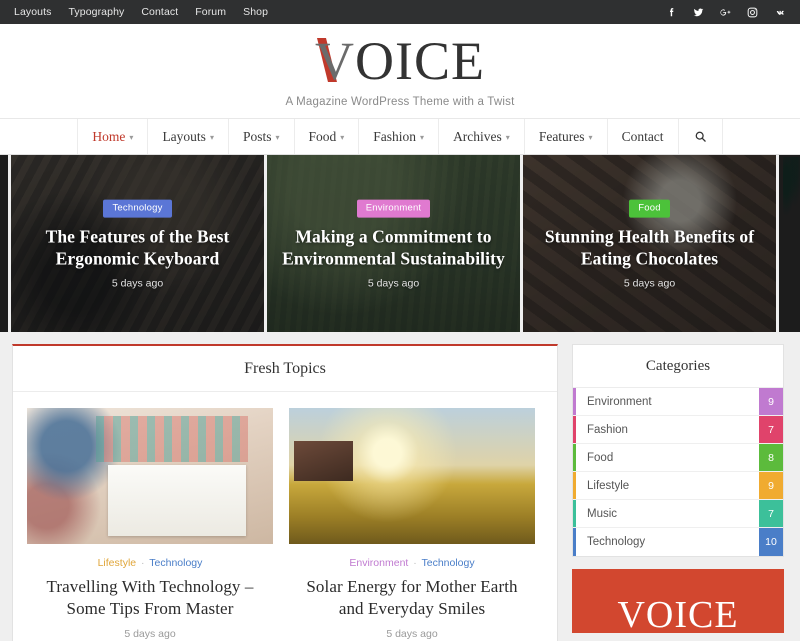 Image resolution: width=800 pixels, height=641 pixels. Describe the element at coordinates (477, 136) in the screenshot. I see `nav-label-archives: Archives` at that location.